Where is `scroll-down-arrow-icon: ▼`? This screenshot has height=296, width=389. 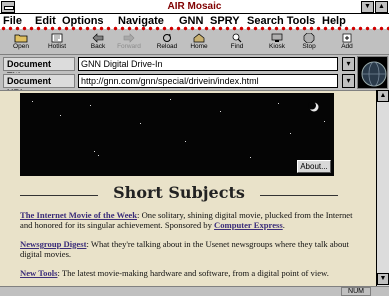
scroll-down-arrow-icon: ▼ is located at coordinates (383, 279).